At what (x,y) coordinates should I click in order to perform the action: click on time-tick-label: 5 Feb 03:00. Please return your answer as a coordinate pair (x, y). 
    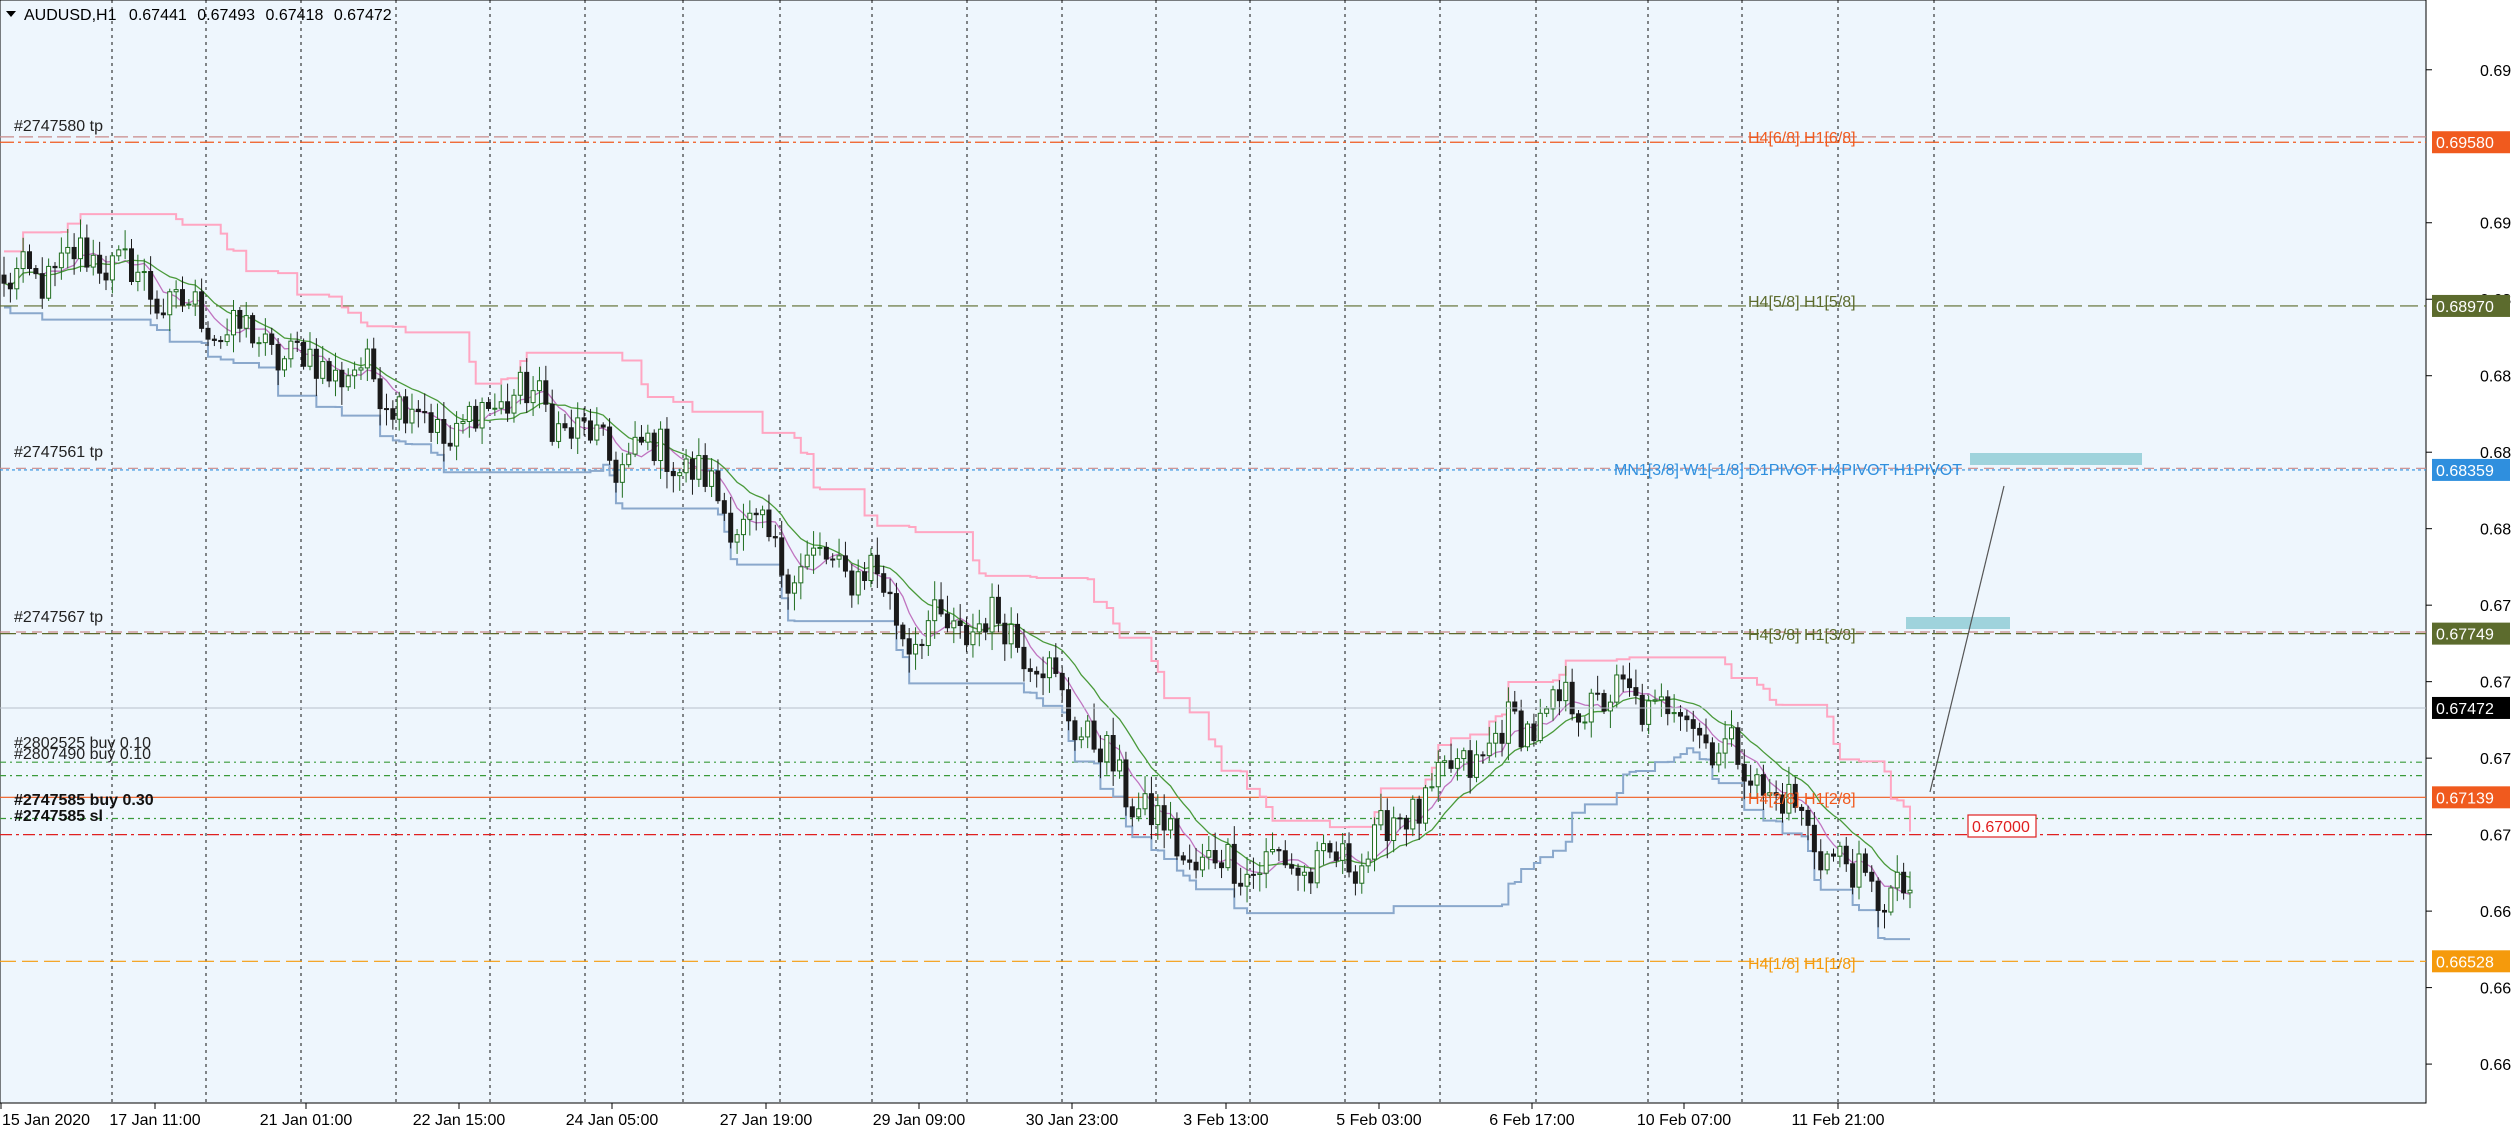
    Looking at the image, I should click on (1379, 1120).